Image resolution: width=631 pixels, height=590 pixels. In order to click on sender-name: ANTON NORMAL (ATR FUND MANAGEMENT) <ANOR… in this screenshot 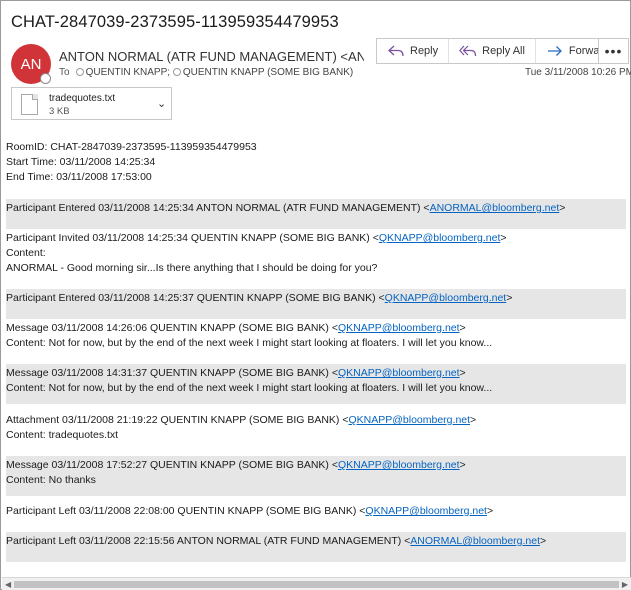, I will do `click(211, 56)`.